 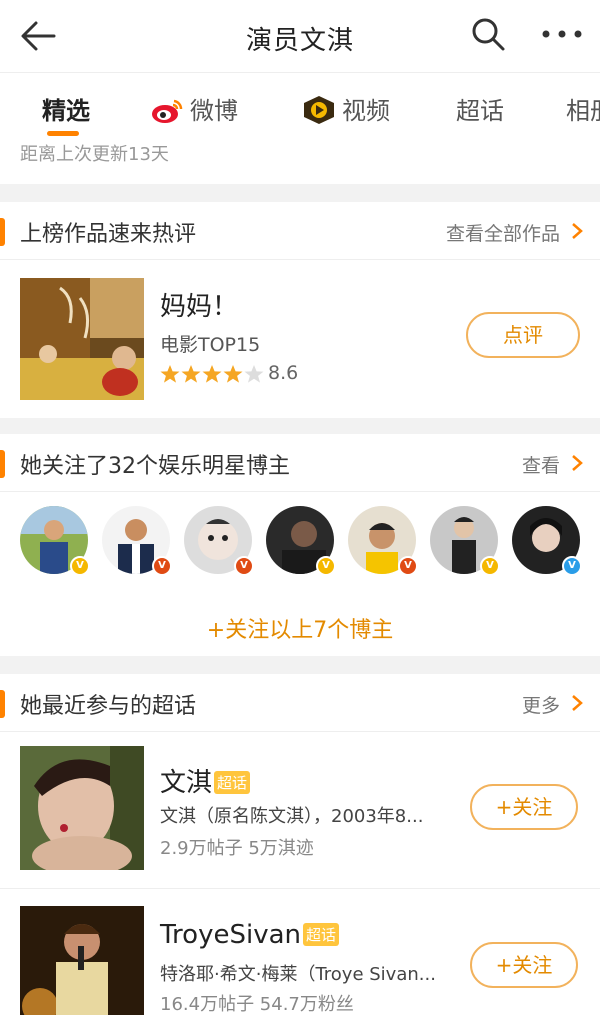 What do you see at coordinates (319, 110) in the screenshot?
I see `video-icon` at bounding box center [319, 110].